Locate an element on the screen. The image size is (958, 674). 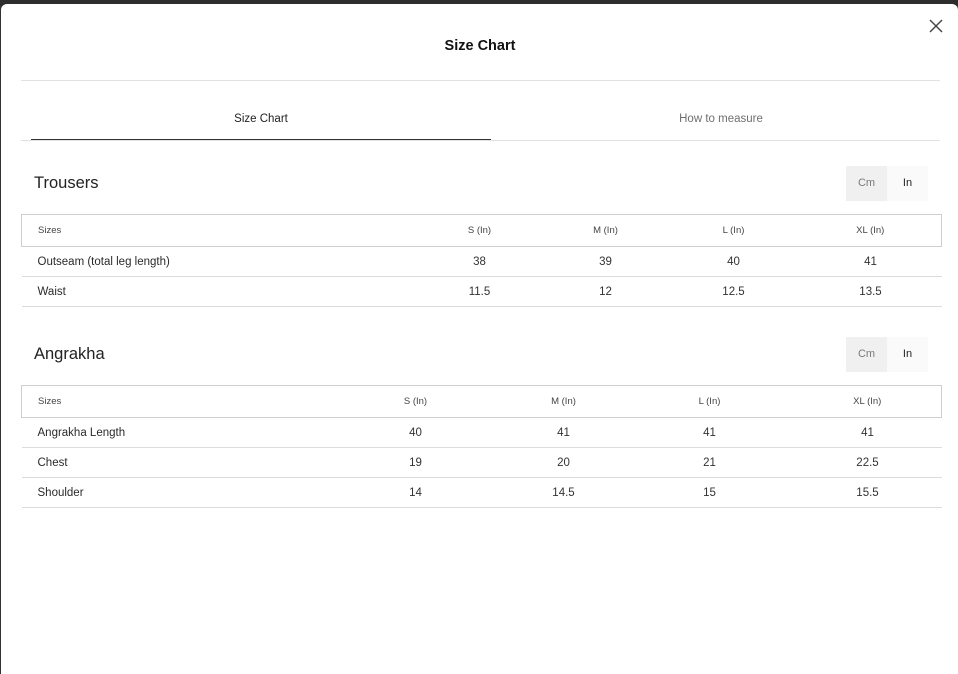
table-cell: 20 is located at coordinates (563, 462).